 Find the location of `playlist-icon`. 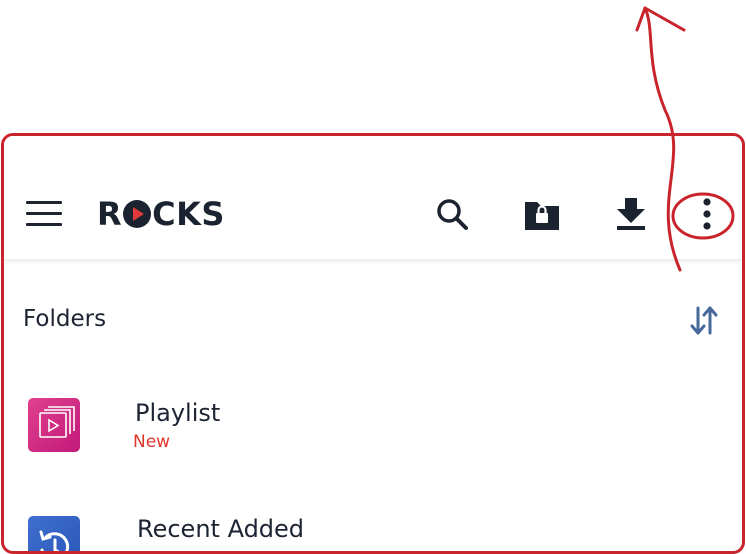

playlist-icon is located at coordinates (54, 425).